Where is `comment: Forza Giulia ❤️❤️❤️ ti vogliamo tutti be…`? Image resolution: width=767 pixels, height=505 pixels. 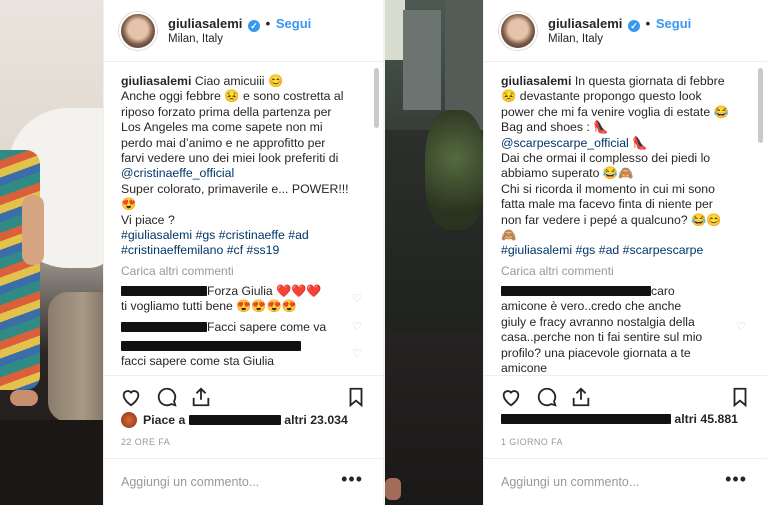
comment: Forza Giulia ❤️❤️❤️ ti vogliamo tutti be… is located at coordinates (235, 299).